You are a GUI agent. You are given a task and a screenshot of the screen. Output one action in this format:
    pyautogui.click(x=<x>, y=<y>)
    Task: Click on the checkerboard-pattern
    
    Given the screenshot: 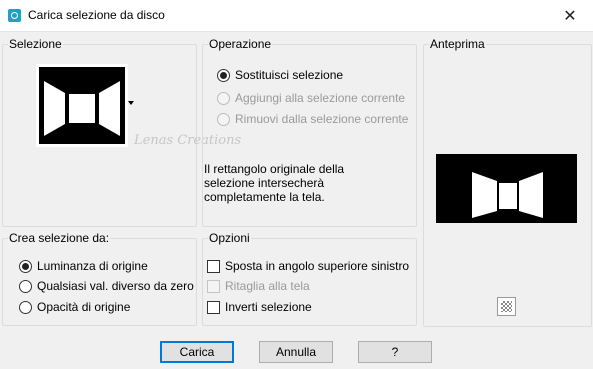 What is the action you would take?
    pyautogui.click(x=506, y=306)
    